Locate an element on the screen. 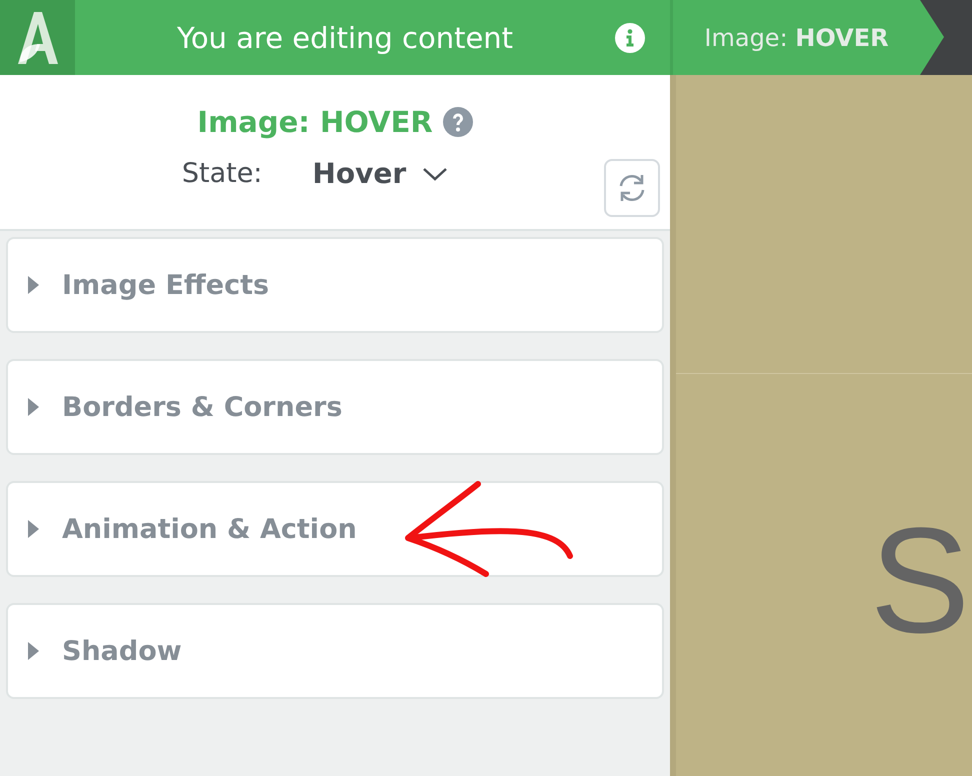 This screenshot has width=972, height=776. info-icon is located at coordinates (630, 37).